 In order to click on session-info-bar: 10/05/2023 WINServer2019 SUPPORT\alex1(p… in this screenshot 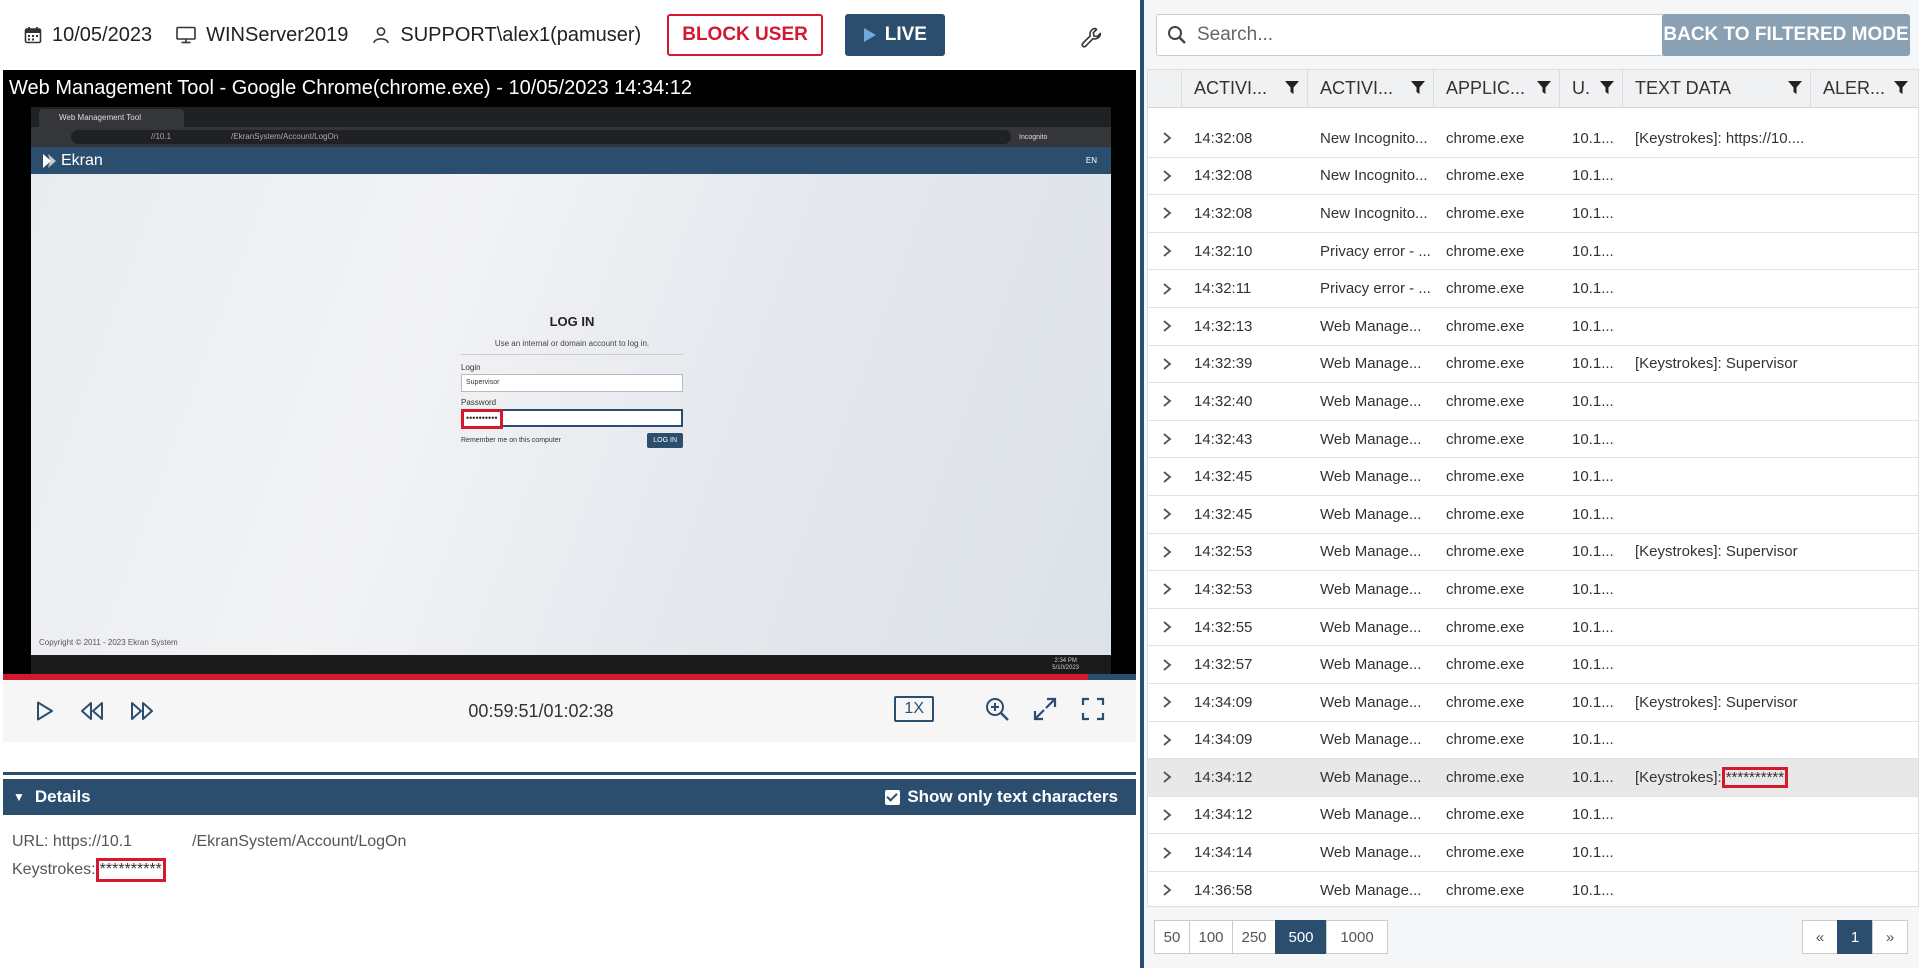, I will do `click(570, 35)`.